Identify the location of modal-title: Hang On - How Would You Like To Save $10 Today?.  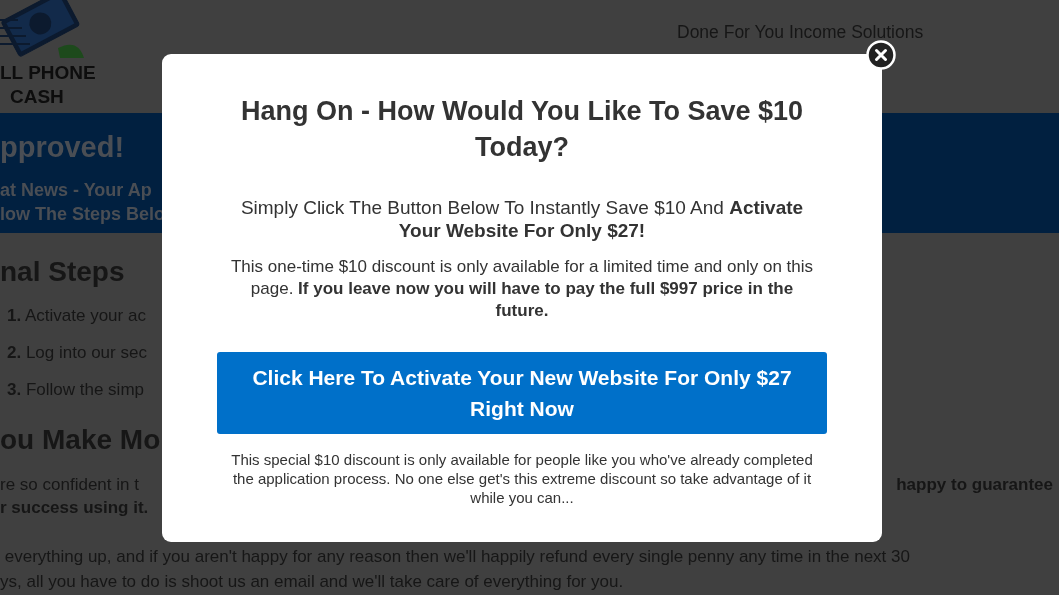
(522, 129).